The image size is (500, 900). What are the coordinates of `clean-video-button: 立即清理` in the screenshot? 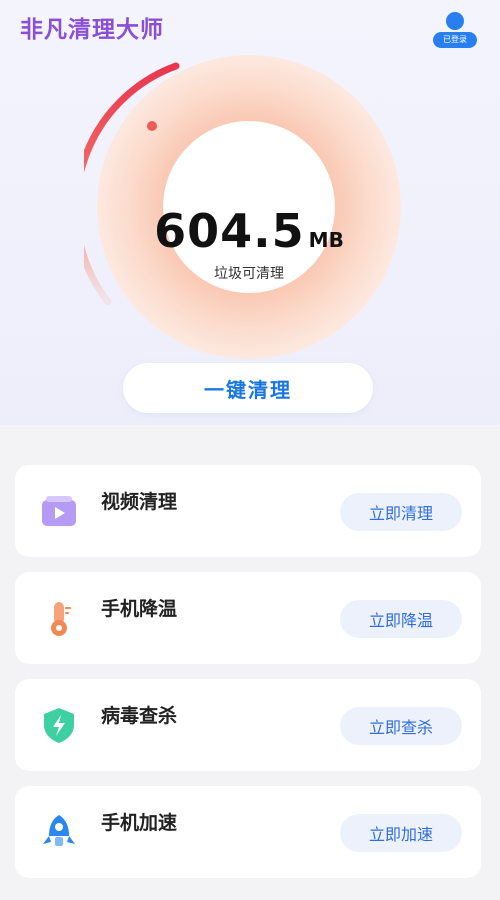 It's located at (401, 512).